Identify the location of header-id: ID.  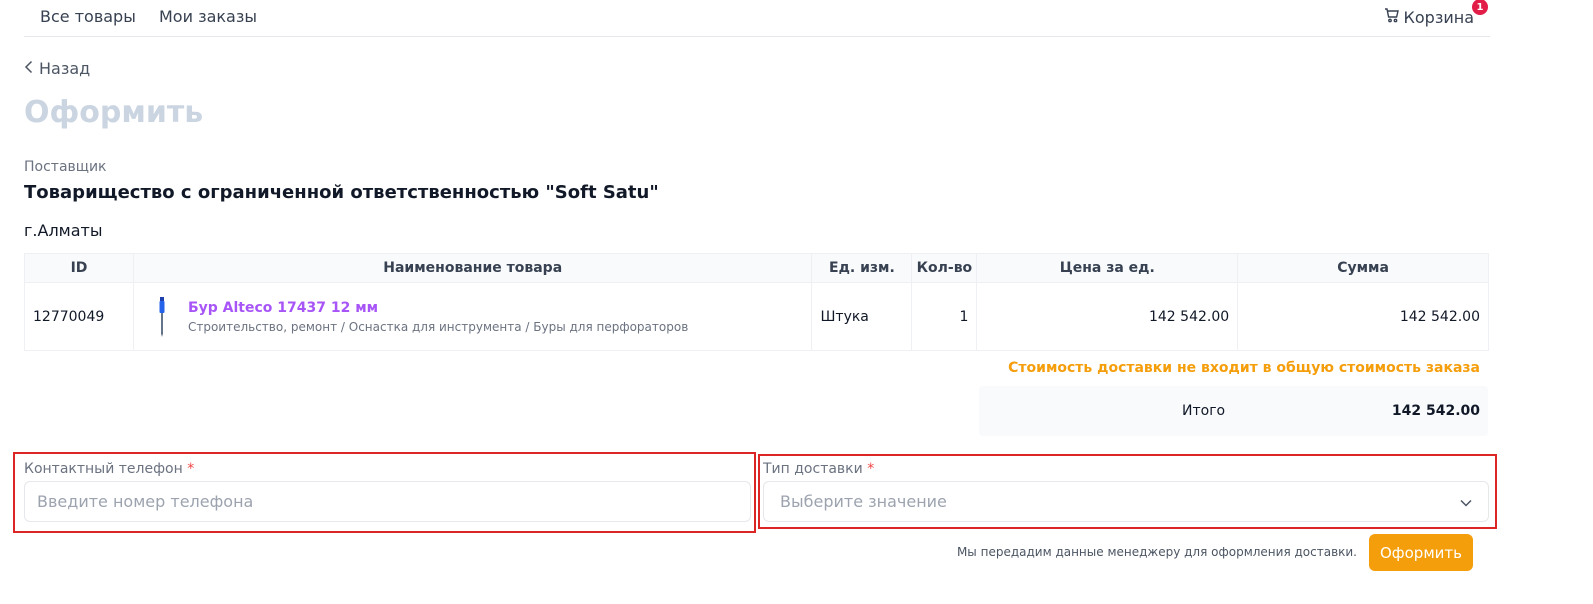
(79, 268).